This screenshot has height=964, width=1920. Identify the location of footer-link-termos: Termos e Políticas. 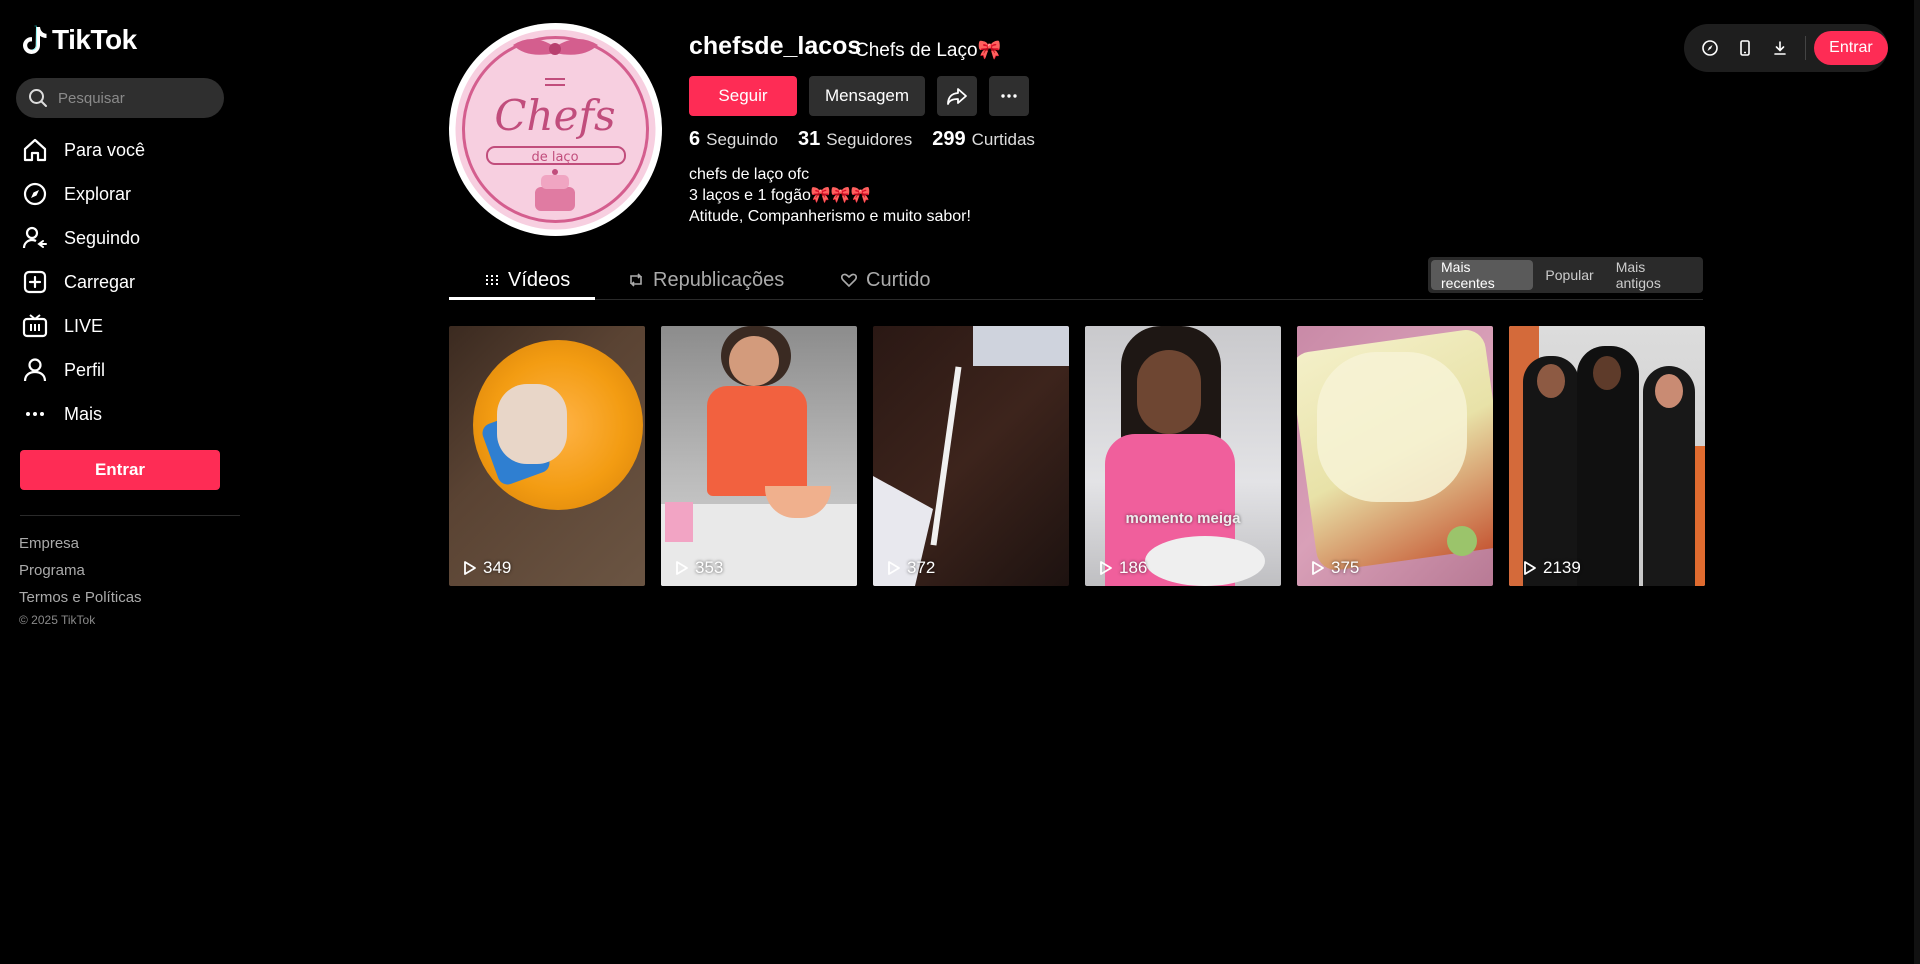
(80, 597).